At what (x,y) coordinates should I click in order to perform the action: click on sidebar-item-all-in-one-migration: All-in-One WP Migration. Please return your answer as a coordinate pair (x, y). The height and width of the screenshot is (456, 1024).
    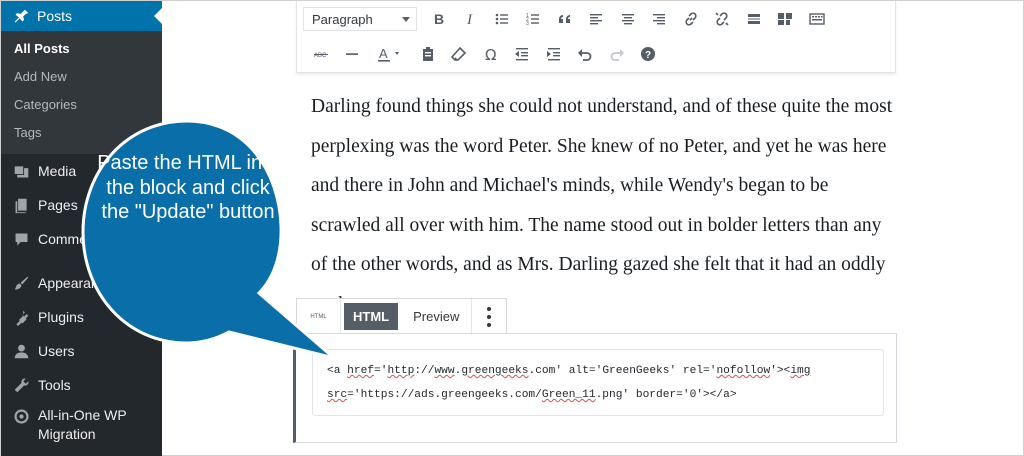
    Looking at the image, I should click on (81, 424).